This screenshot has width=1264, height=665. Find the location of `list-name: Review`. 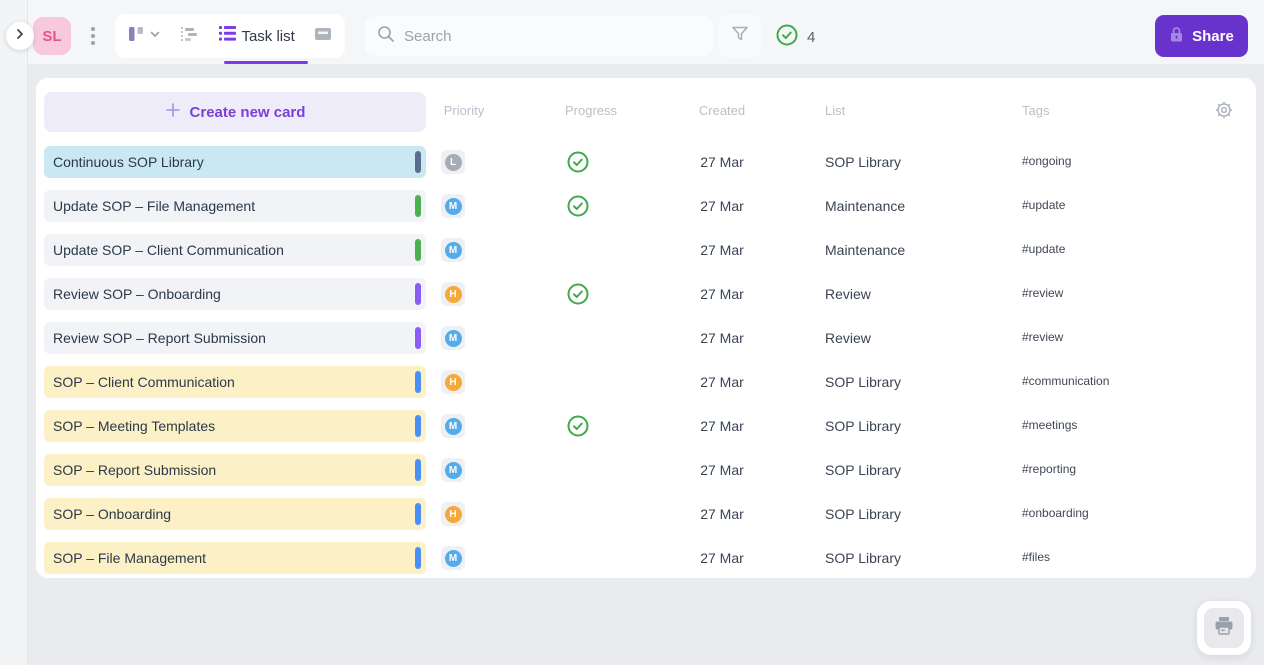

list-name: Review is located at coordinates (848, 338).